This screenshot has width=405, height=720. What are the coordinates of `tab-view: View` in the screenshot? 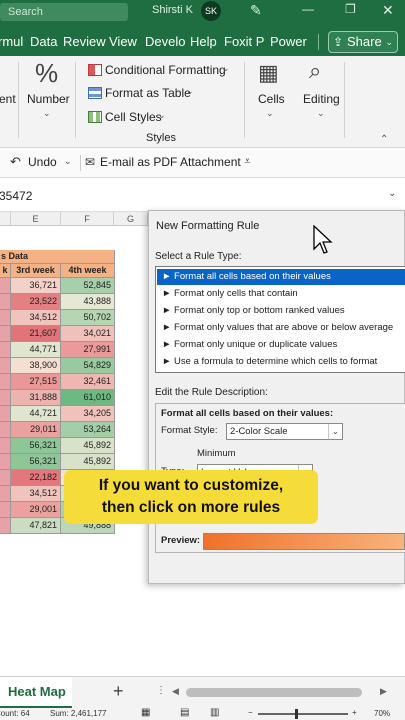 It's located at (123, 41).